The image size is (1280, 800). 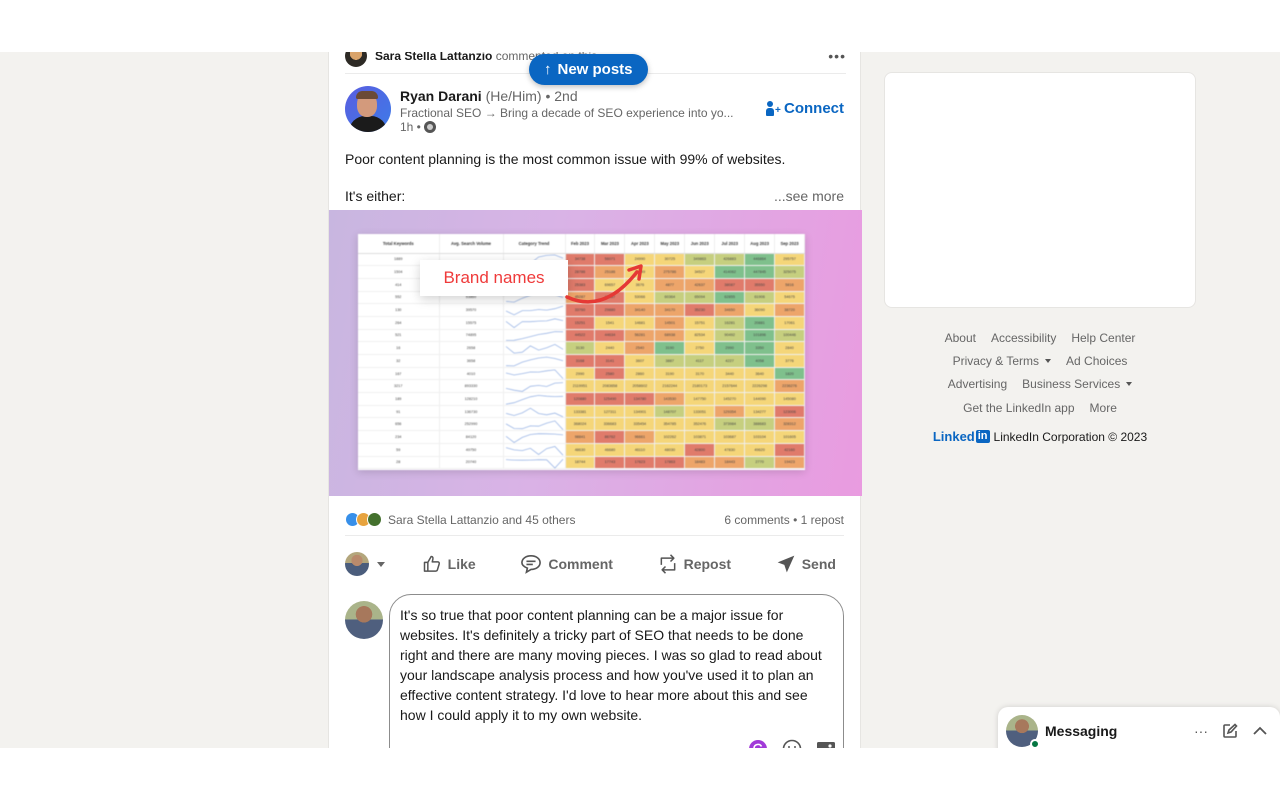 What do you see at coordinates (668, 564) in the screenshot?
I see `repost-icon` at bounding box center [668, 564].